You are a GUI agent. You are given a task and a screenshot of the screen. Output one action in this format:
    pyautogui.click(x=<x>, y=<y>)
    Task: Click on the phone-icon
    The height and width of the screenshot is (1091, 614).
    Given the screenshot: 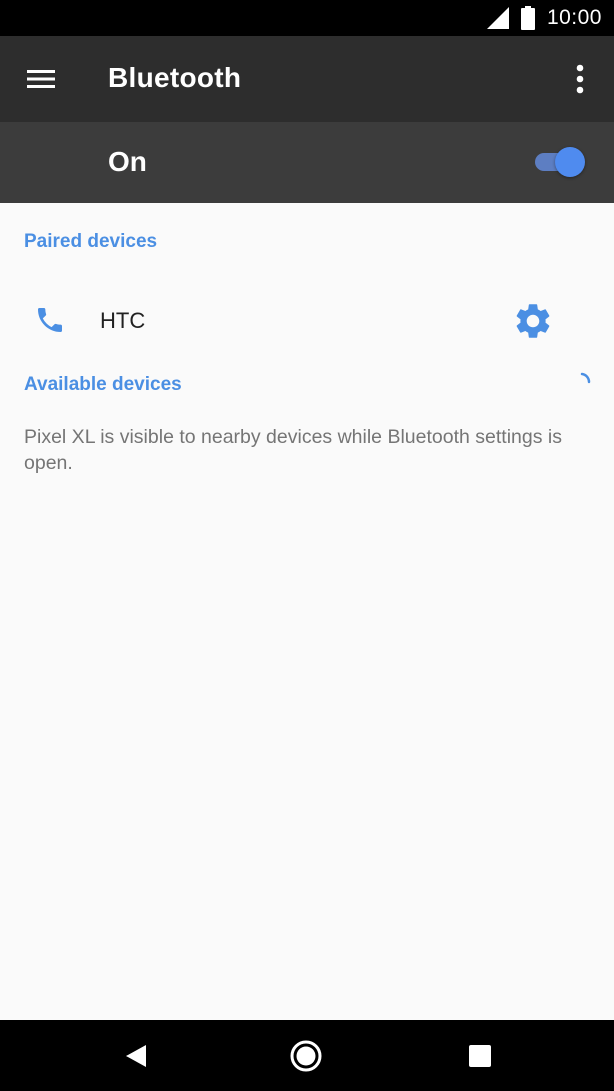 What is the action you would take?
    pyautogui.click(x=50, y=320)
    